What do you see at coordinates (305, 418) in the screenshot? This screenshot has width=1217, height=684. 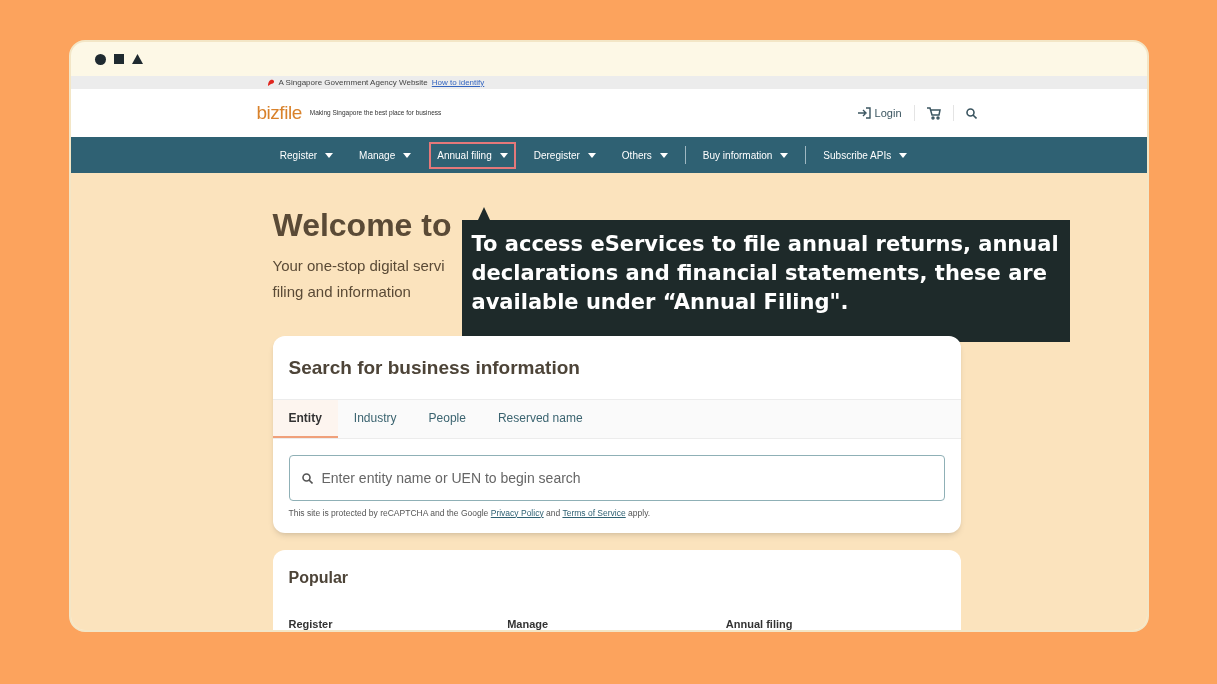 I see `search-tab: Entity` at bounding box center [305, 418].